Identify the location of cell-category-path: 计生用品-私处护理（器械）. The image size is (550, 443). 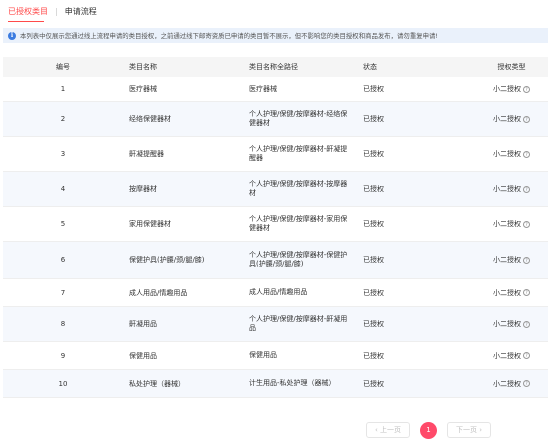
(292, 383).